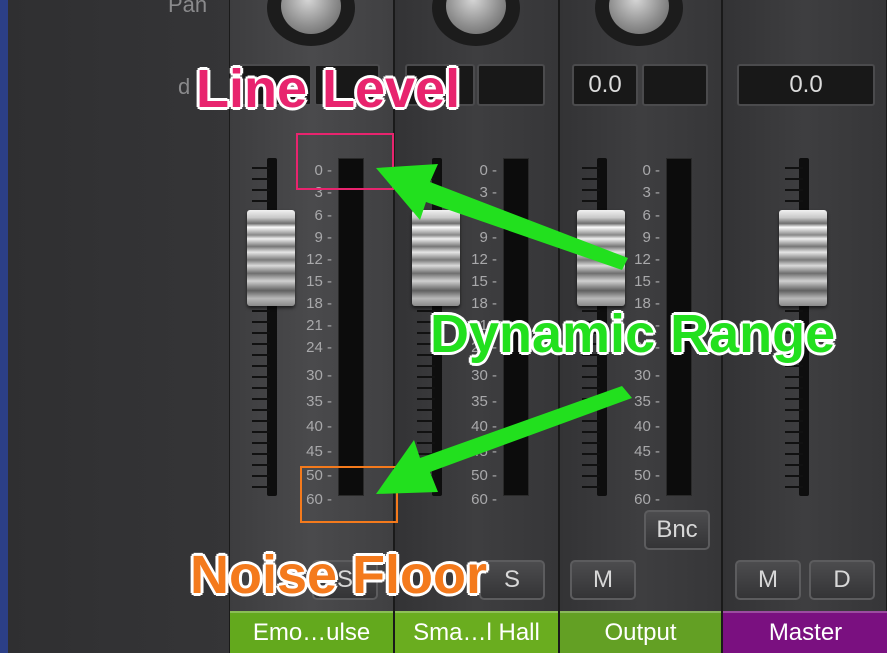 This screenshot has height=653, width=887. What do you see at coordinates (633, 334) in the screenshot?
I see `dynamic-range-label: Dynamic Range` at bounding box center [633, 334].